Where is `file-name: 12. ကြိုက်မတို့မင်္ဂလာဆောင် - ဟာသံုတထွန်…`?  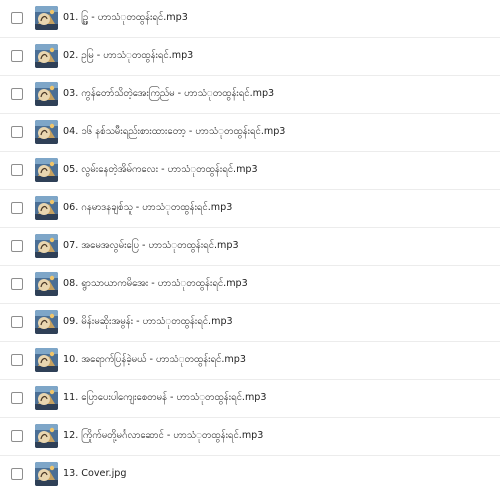
file-name: 12. ကြိုက်မတို့မင်္ဂလာဆောင် - ဟာသံုတထွန်… is located at coordinates (163, 436).